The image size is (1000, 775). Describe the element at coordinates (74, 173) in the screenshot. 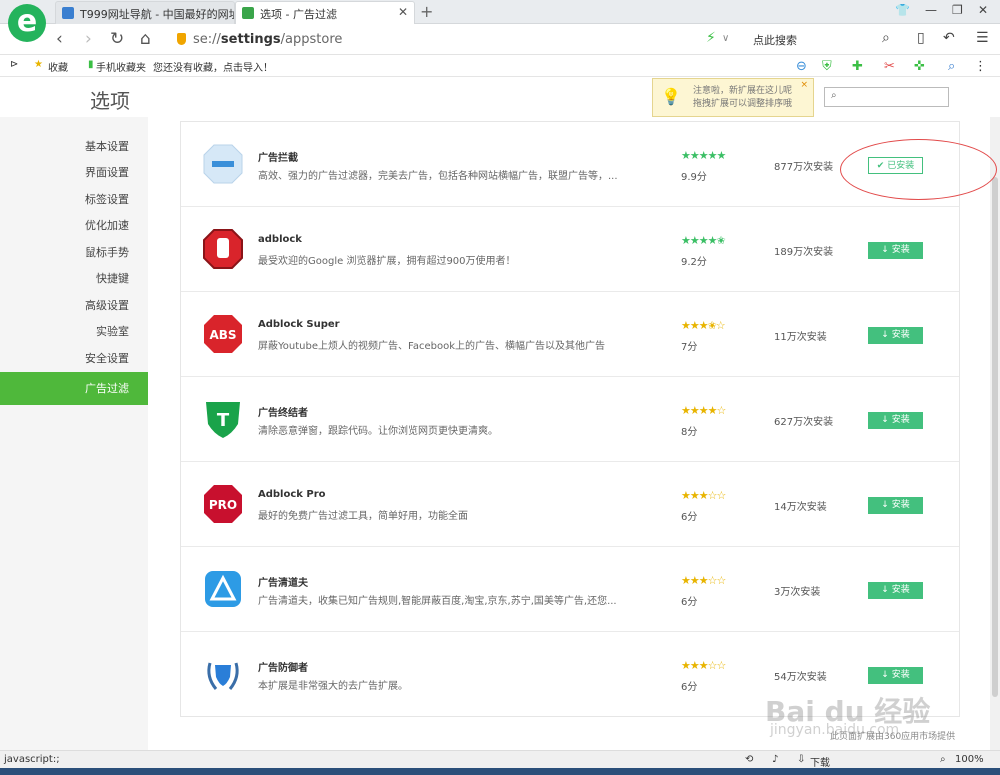

I see `sidebar-item-interface: 界面设置` at that location.